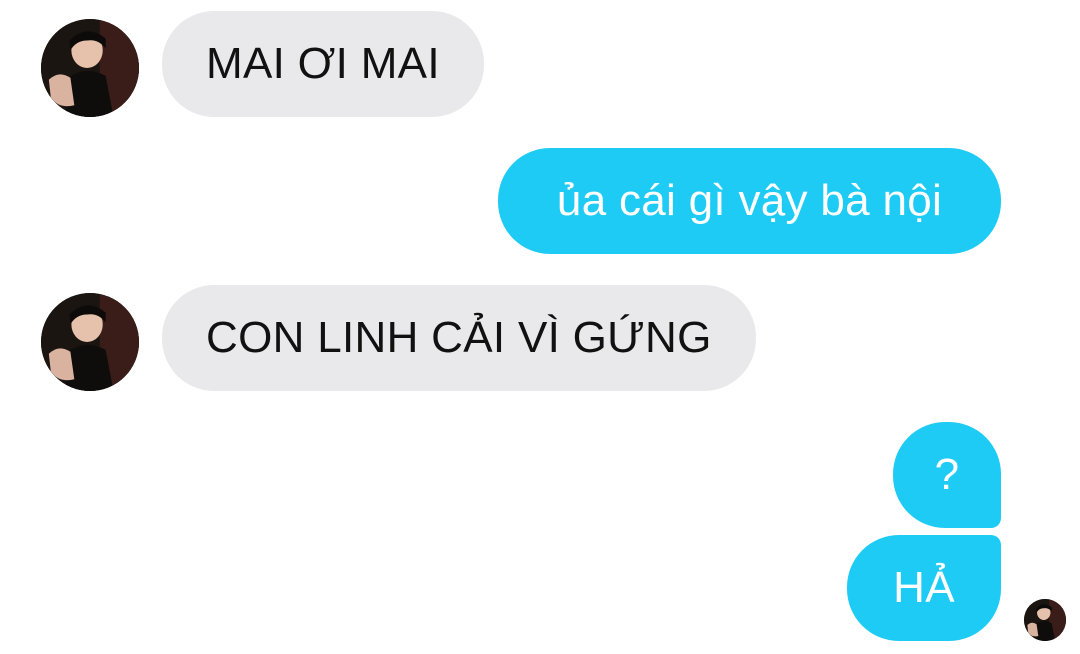 Image resolution: width=1080 pixels, height=654 pixels. I want to click on message-text: ?, so click(947, 474).